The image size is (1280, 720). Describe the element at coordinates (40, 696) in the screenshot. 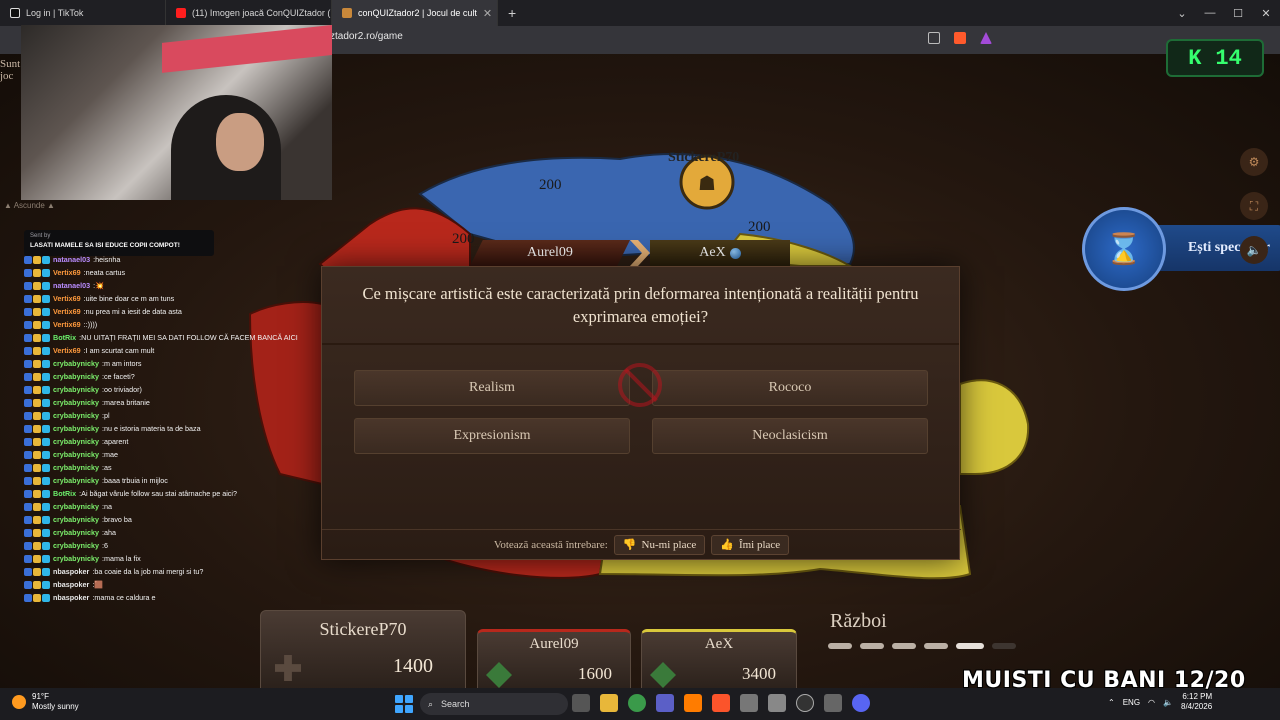

I see `temperature: 91°F` at that location.